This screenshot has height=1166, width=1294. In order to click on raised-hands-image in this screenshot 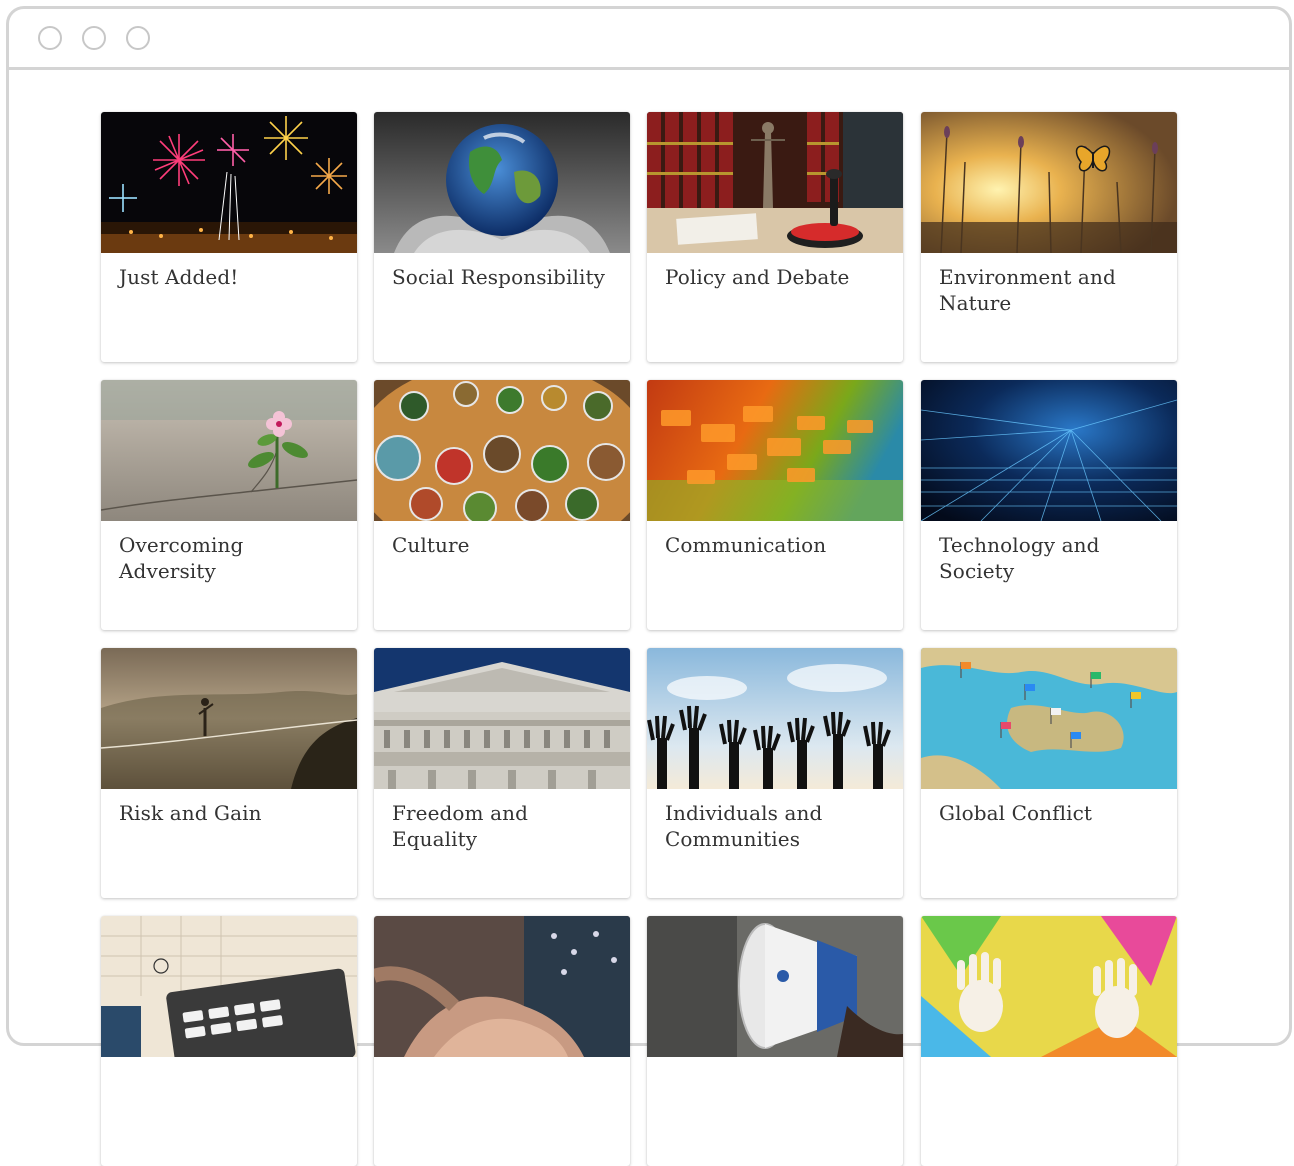, I will do `click(775, 718)`.